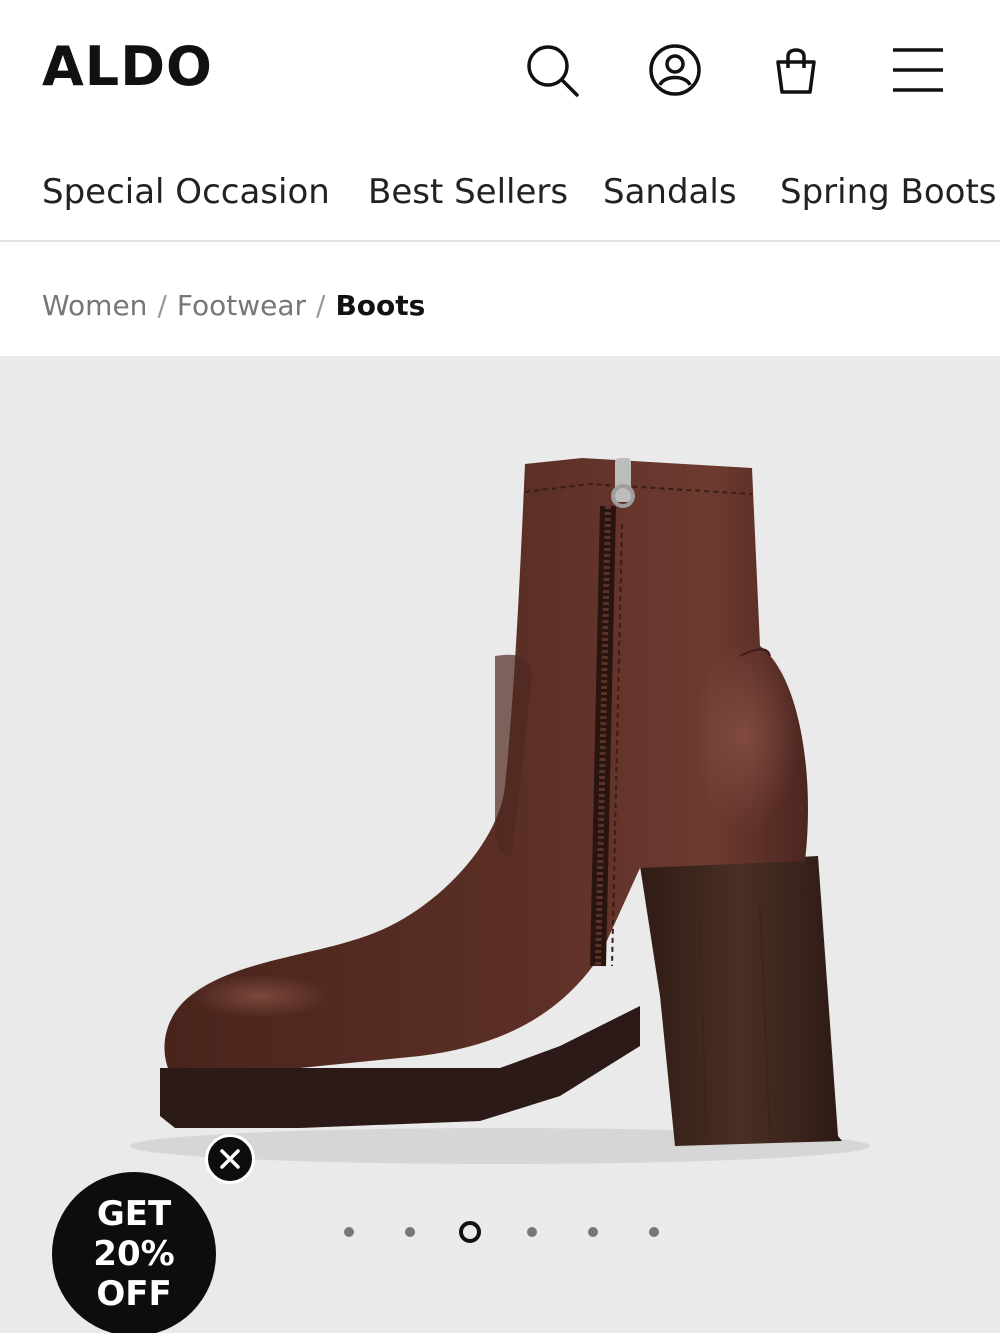  I want to click on nav-item-sandals: Sandals, so click(670, 192).